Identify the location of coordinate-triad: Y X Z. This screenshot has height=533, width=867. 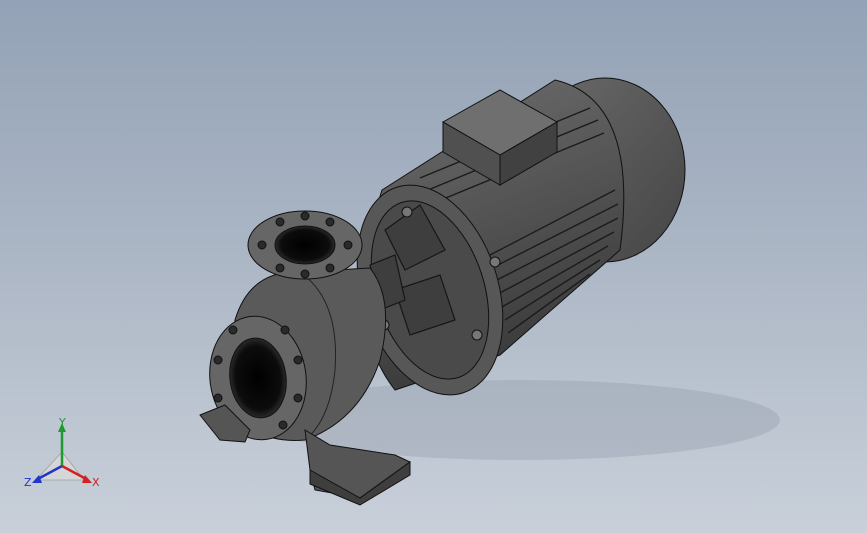
(62, 453).